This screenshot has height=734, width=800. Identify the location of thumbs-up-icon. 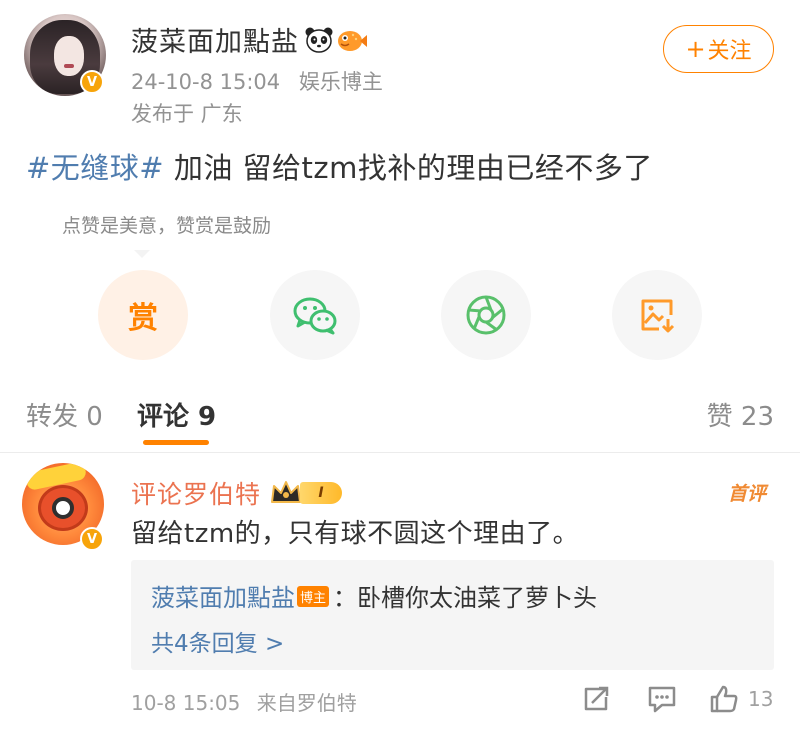
(724, 699).